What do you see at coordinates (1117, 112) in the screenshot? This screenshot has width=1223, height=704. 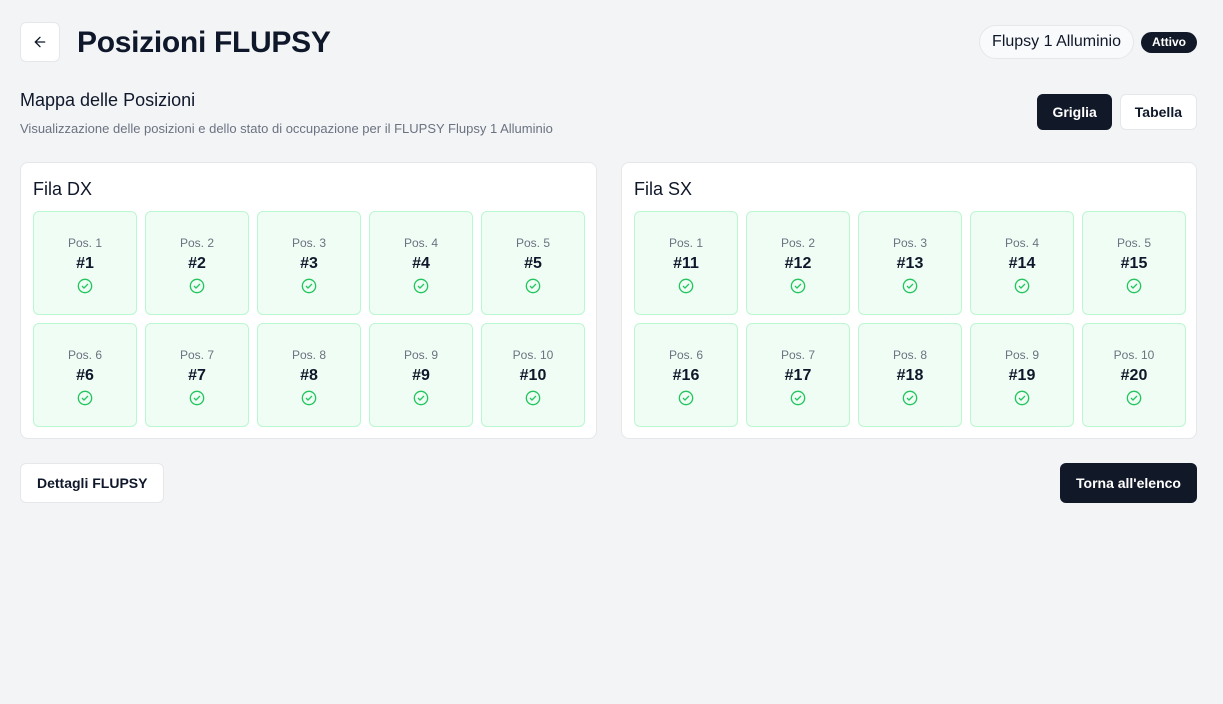 I see `view-toggle: Griglia Tabella` at bounding box center [1117, 112].